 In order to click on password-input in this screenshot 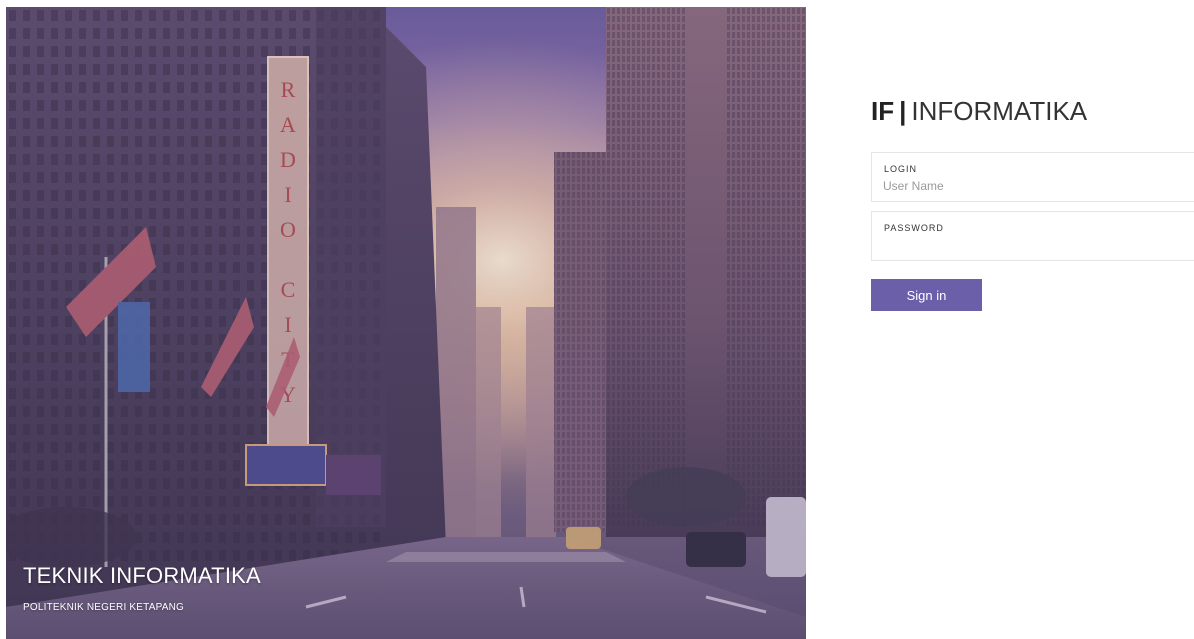, I will do `click(1033, 245)`.